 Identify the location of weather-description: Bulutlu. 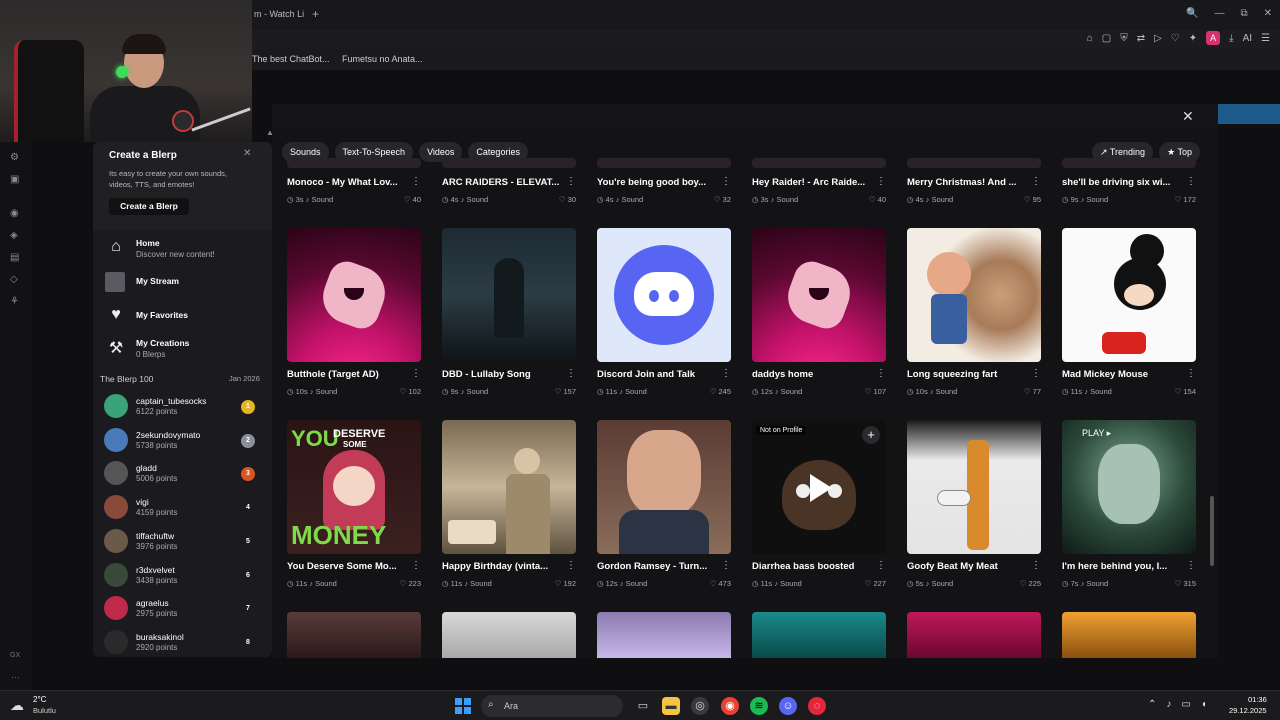
(44, 710).